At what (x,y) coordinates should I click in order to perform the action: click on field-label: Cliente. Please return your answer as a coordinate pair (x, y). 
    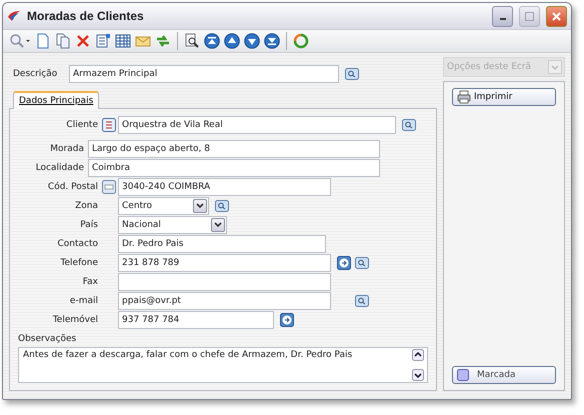
    Looking at the image, I should click on (82, 125).